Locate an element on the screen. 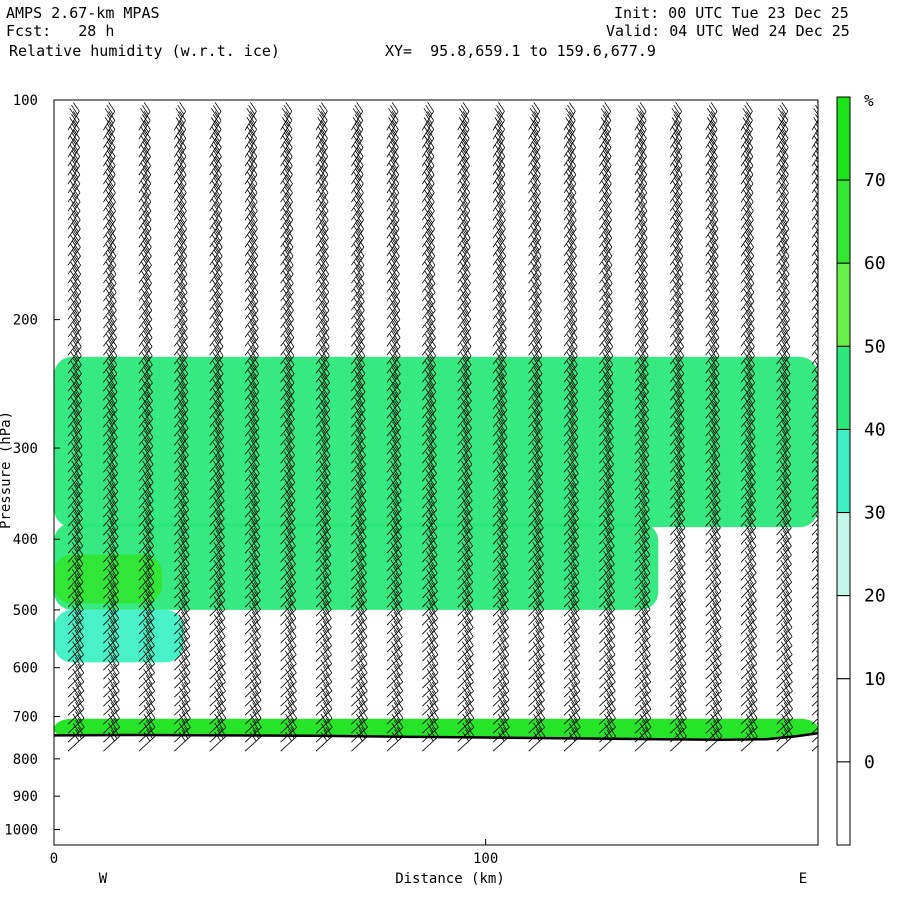 This screenshot has width=900, height=900. x-tick-label: 100 is located at coordinates (485, 859).